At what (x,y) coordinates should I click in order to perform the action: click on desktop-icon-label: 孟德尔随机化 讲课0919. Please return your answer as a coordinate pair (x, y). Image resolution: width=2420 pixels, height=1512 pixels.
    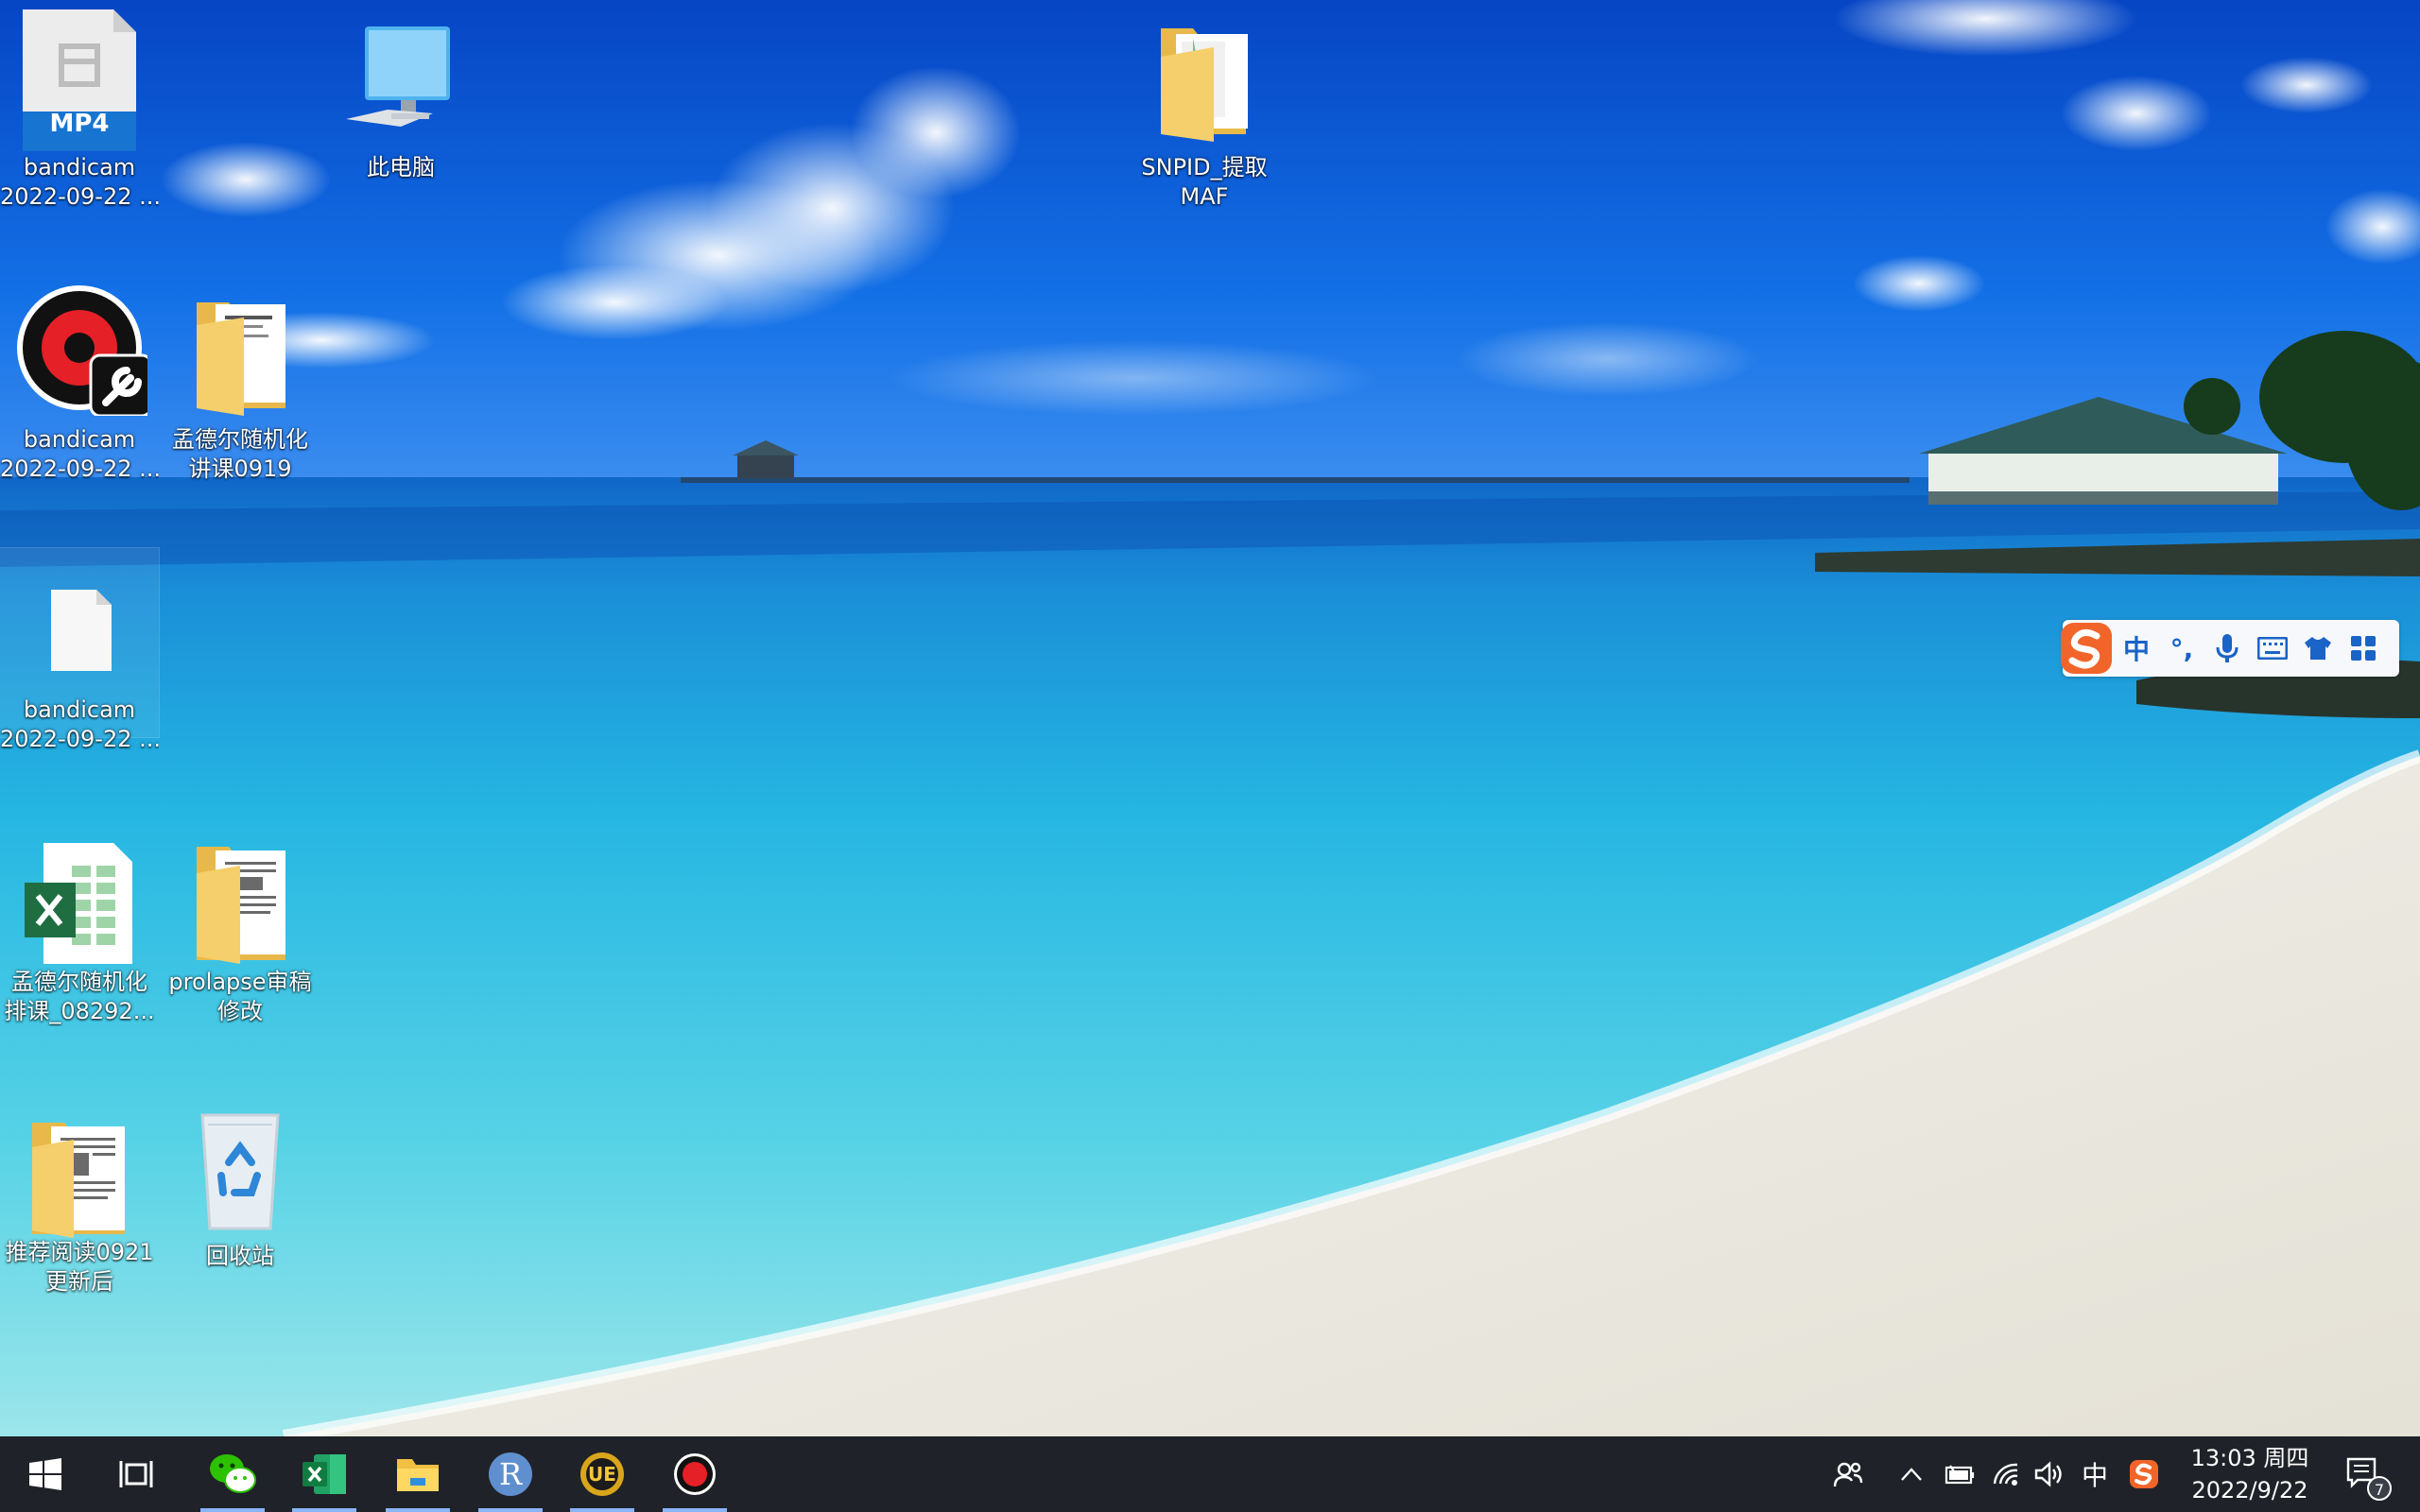
    Looking at the image, I should click on (240, 454).